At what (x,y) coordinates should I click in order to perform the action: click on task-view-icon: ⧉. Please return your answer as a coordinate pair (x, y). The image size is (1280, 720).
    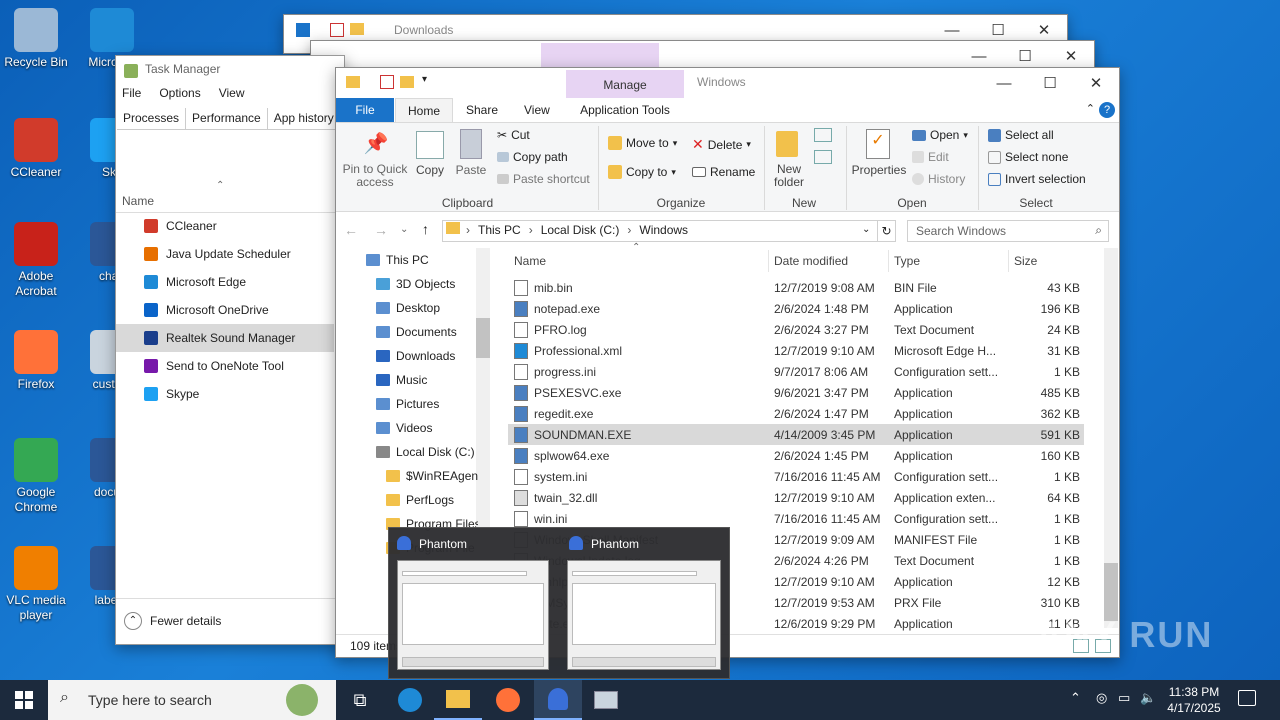
    Looking at the image, I should click on (360, 700).